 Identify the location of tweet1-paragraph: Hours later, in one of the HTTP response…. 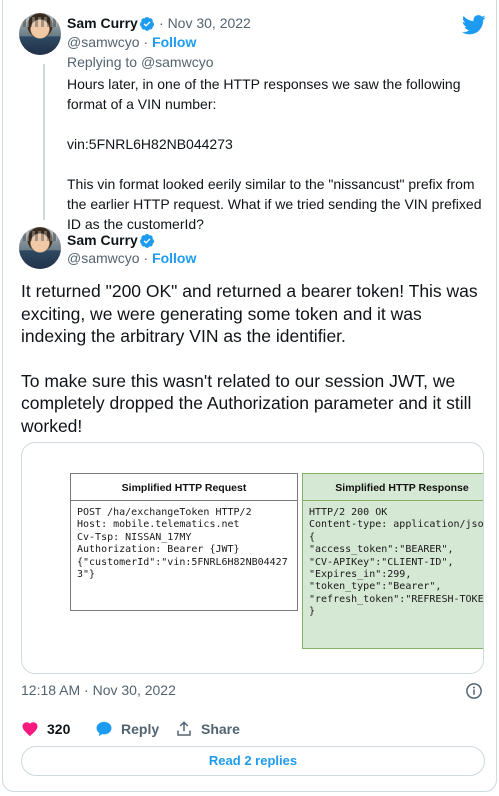
(264, 94).